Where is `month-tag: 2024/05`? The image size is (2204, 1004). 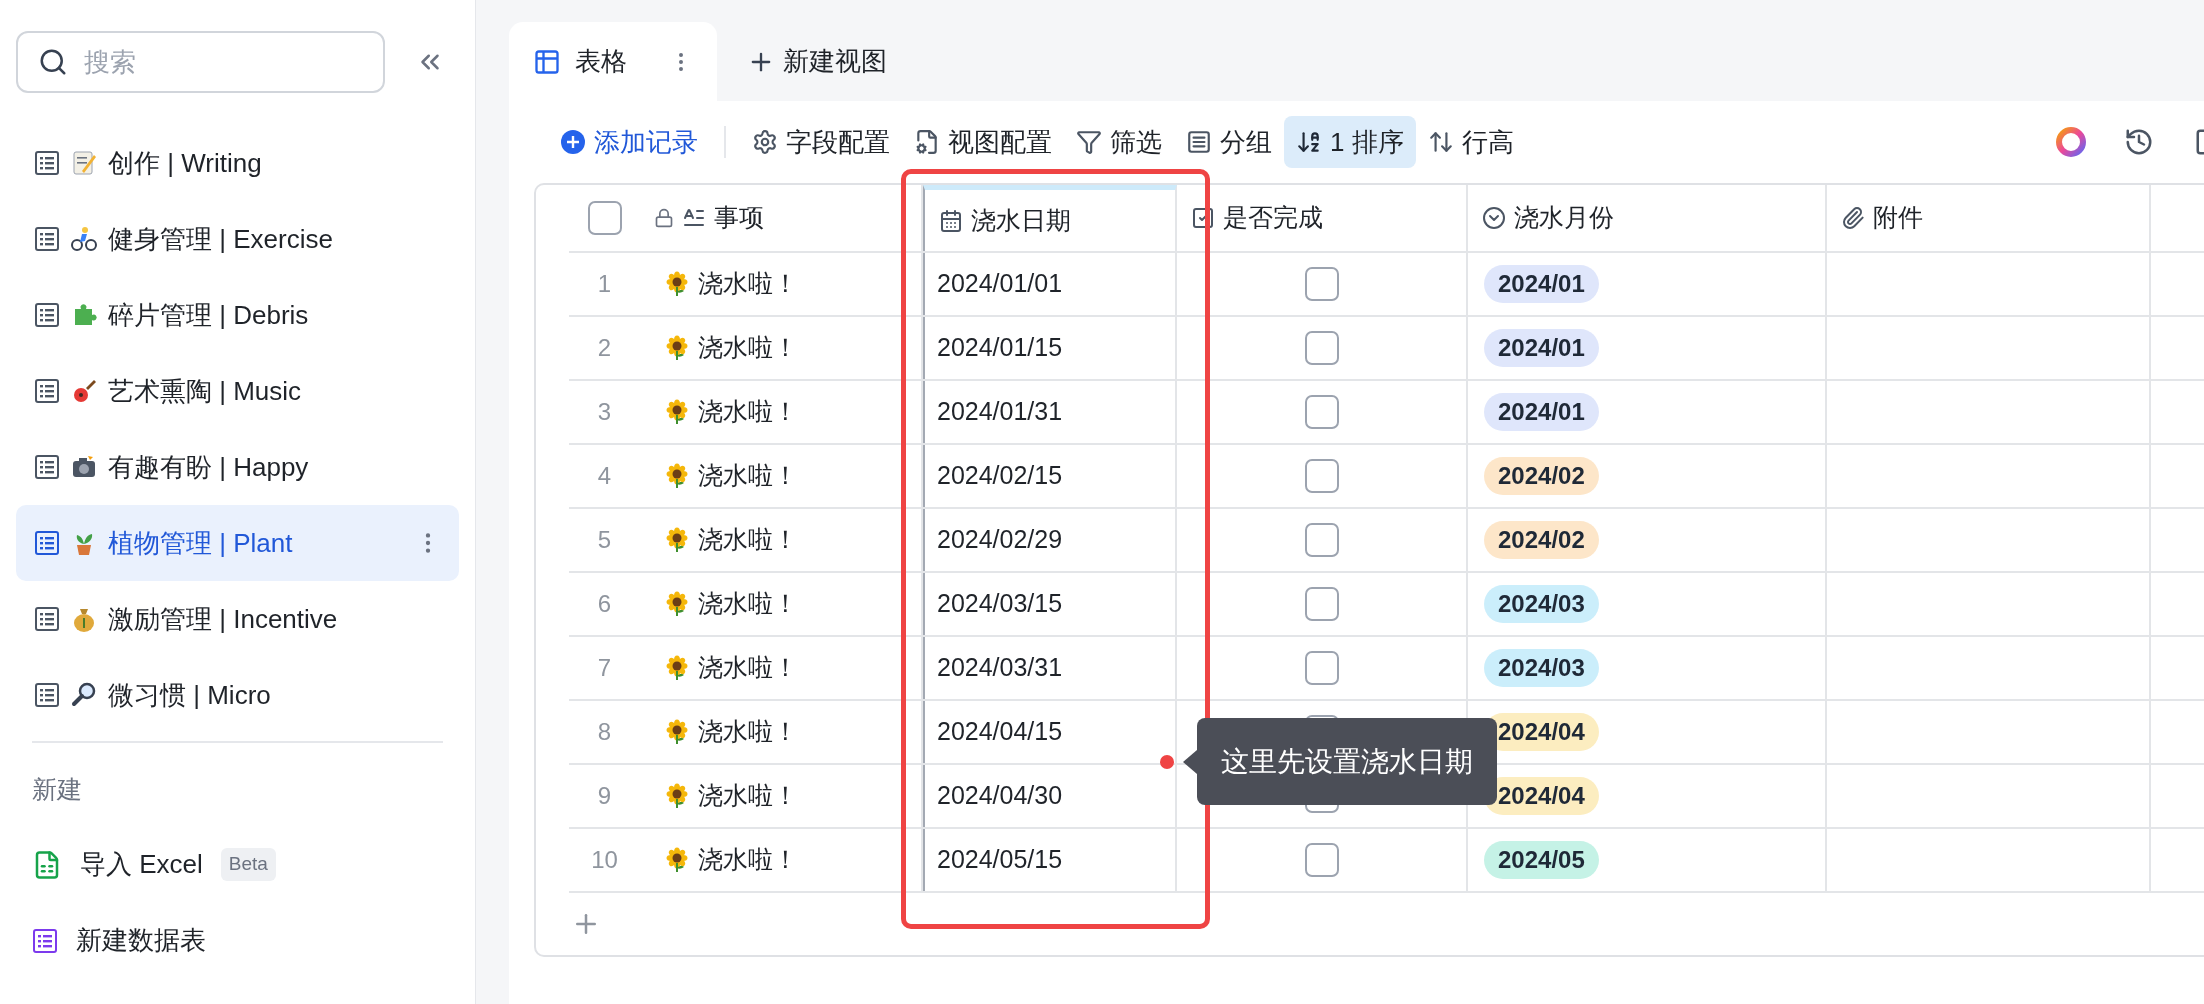 month-tag: 2024/05 is located at coordinates (1541, 860).